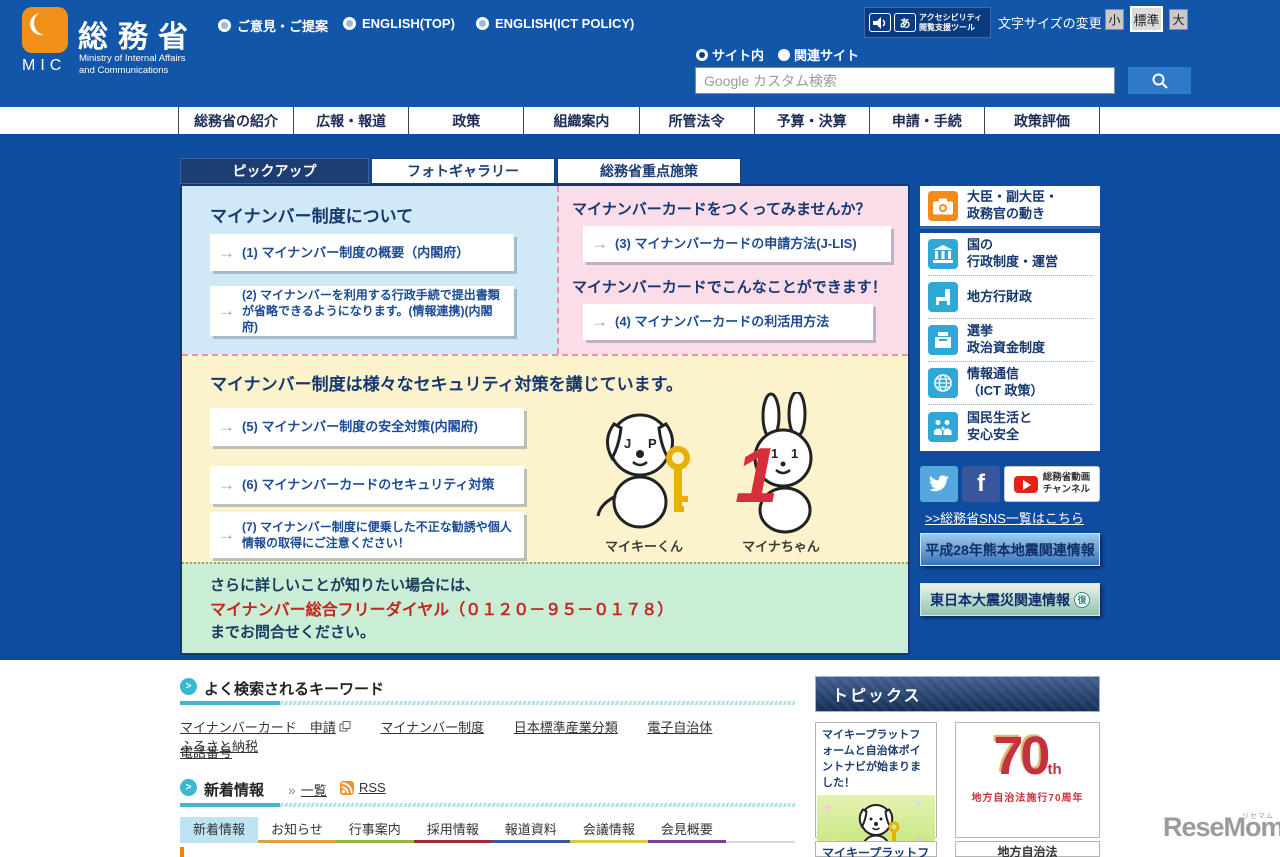 The image size is (1280, 857). Describe the element at coordinates (372, 787) in the screenshot. I see `rss-label: RSS` at that location.